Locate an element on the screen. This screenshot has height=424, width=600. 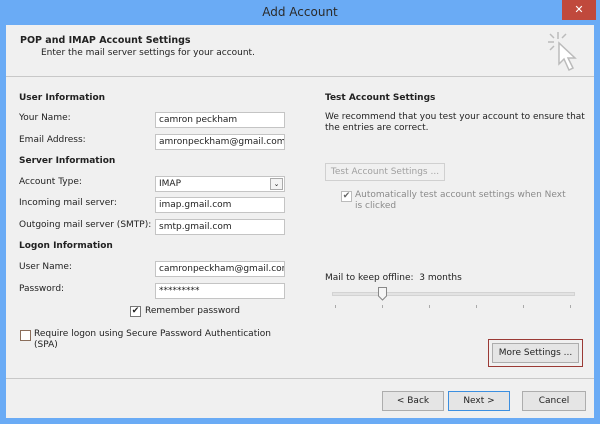
header-title: POP and IMAP Account Settings is located at coordinates (105, 40).